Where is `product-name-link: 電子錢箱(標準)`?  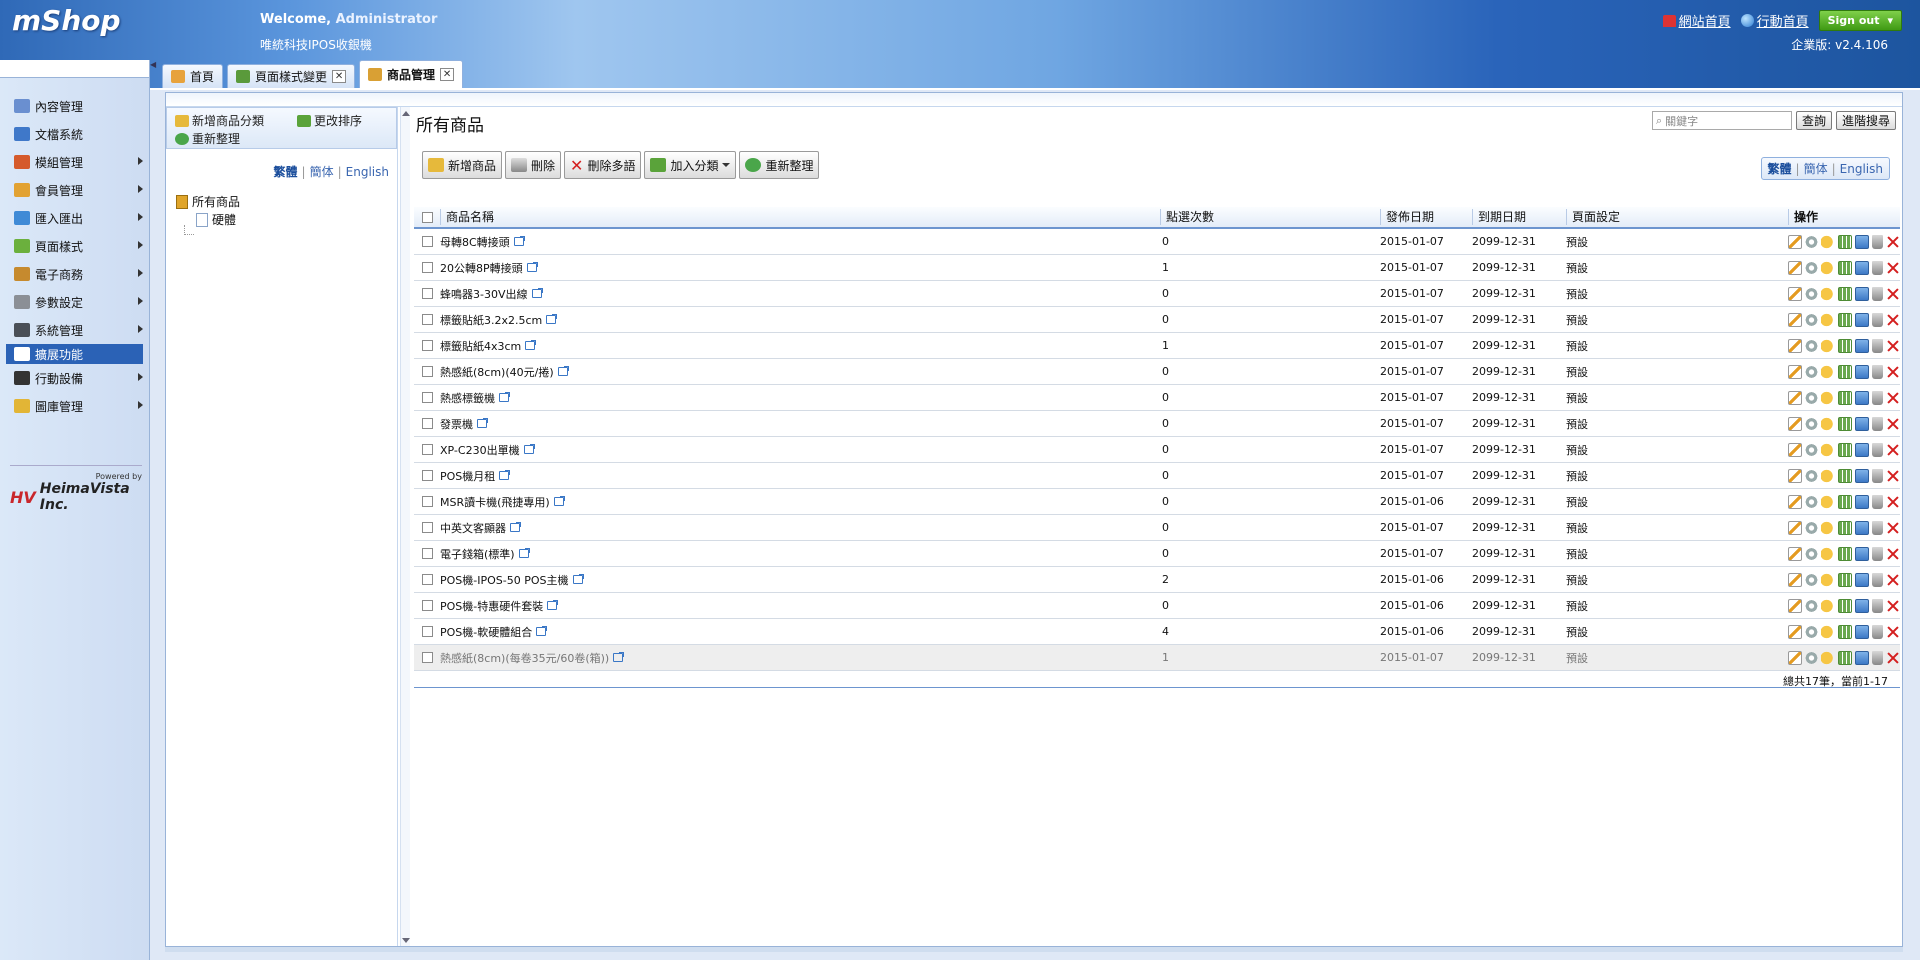 product-name-link: 電子錢箱(標準) is located at coordinates (477, 554).